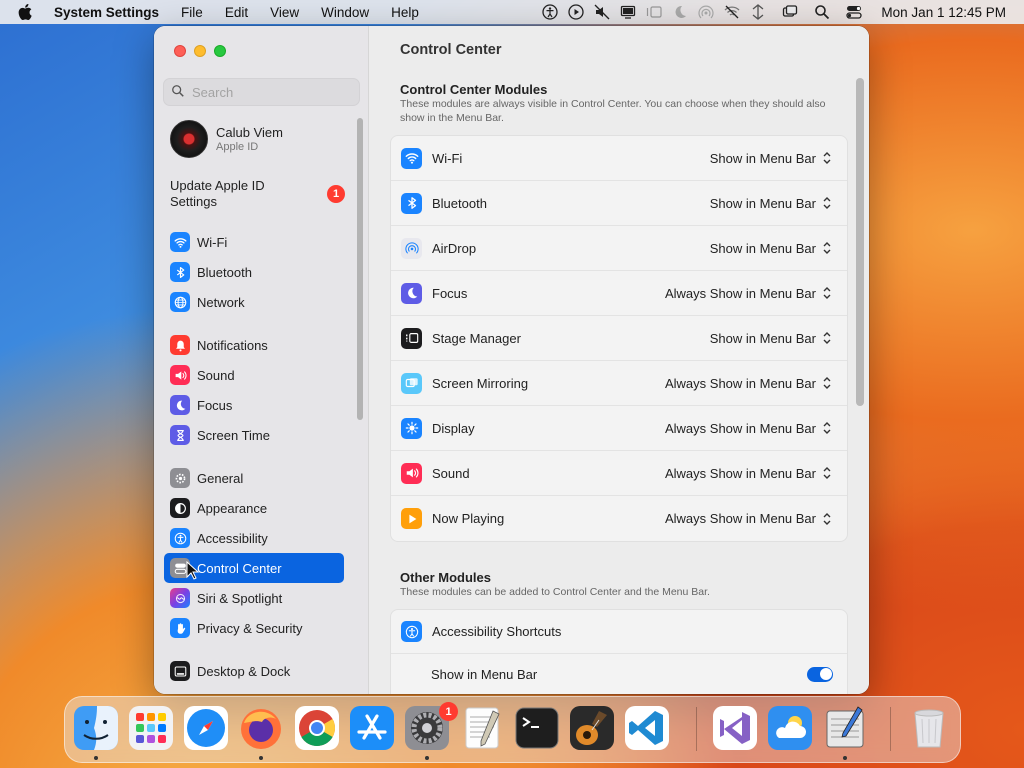 This screenshot has height=768, width=1024. Describe the element at coordinates (628, 12) in the screenshot. I see `display-status-icon` at that location.